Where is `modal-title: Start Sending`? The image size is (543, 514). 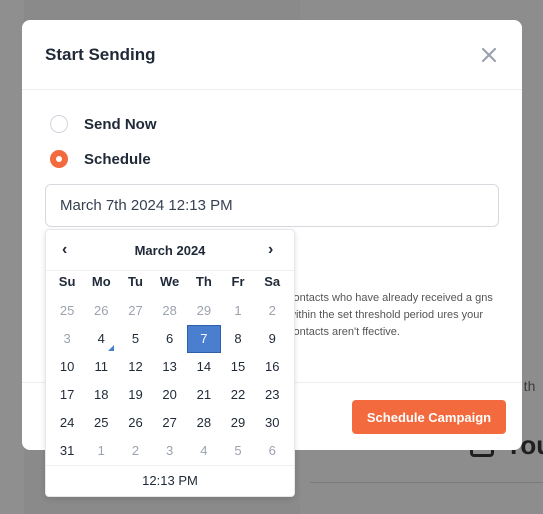 modal-title: Start Sending is located at coordinates (100, 54).